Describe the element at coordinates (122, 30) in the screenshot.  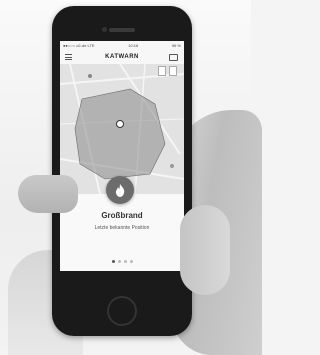
I see `earpiece-speaker` at that location.